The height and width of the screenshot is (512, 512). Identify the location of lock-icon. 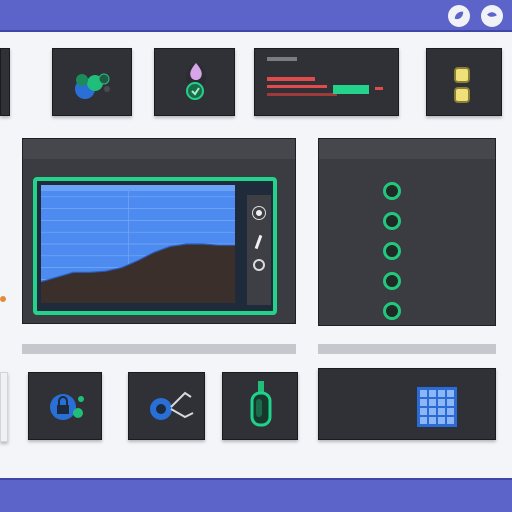
(67, 407).